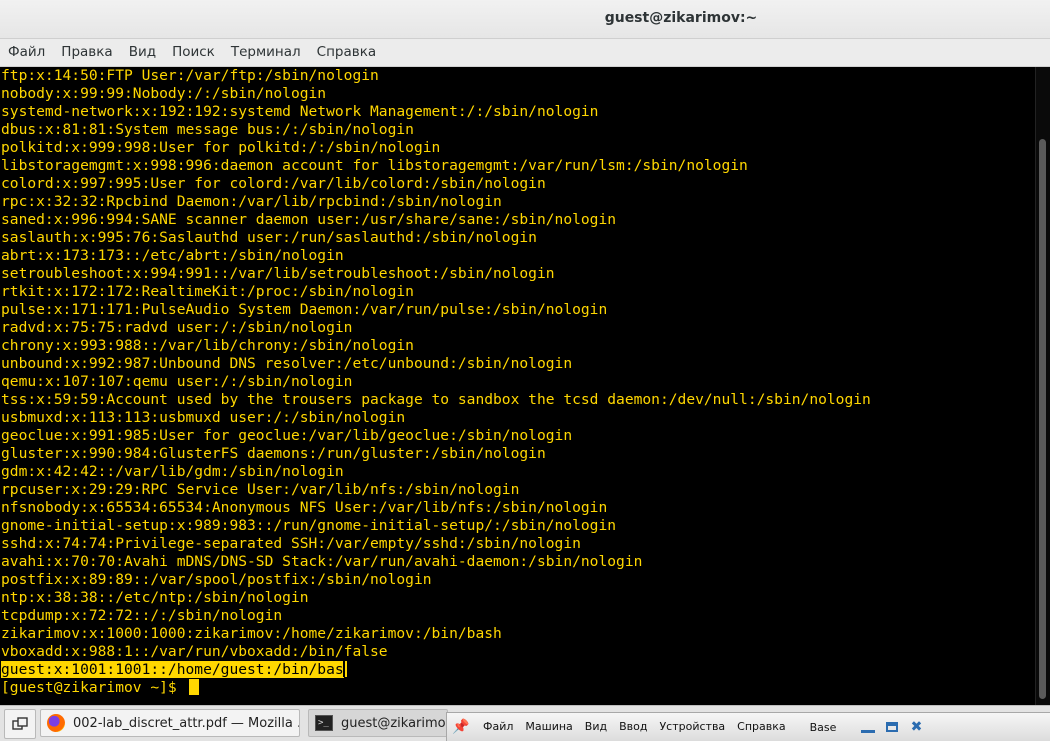 The image size is (1050, 741). What do you see at coordinates (498, 727) in the screenshot?
I see `vbox-menu-file: Файл` at bounding box center [498, 727].